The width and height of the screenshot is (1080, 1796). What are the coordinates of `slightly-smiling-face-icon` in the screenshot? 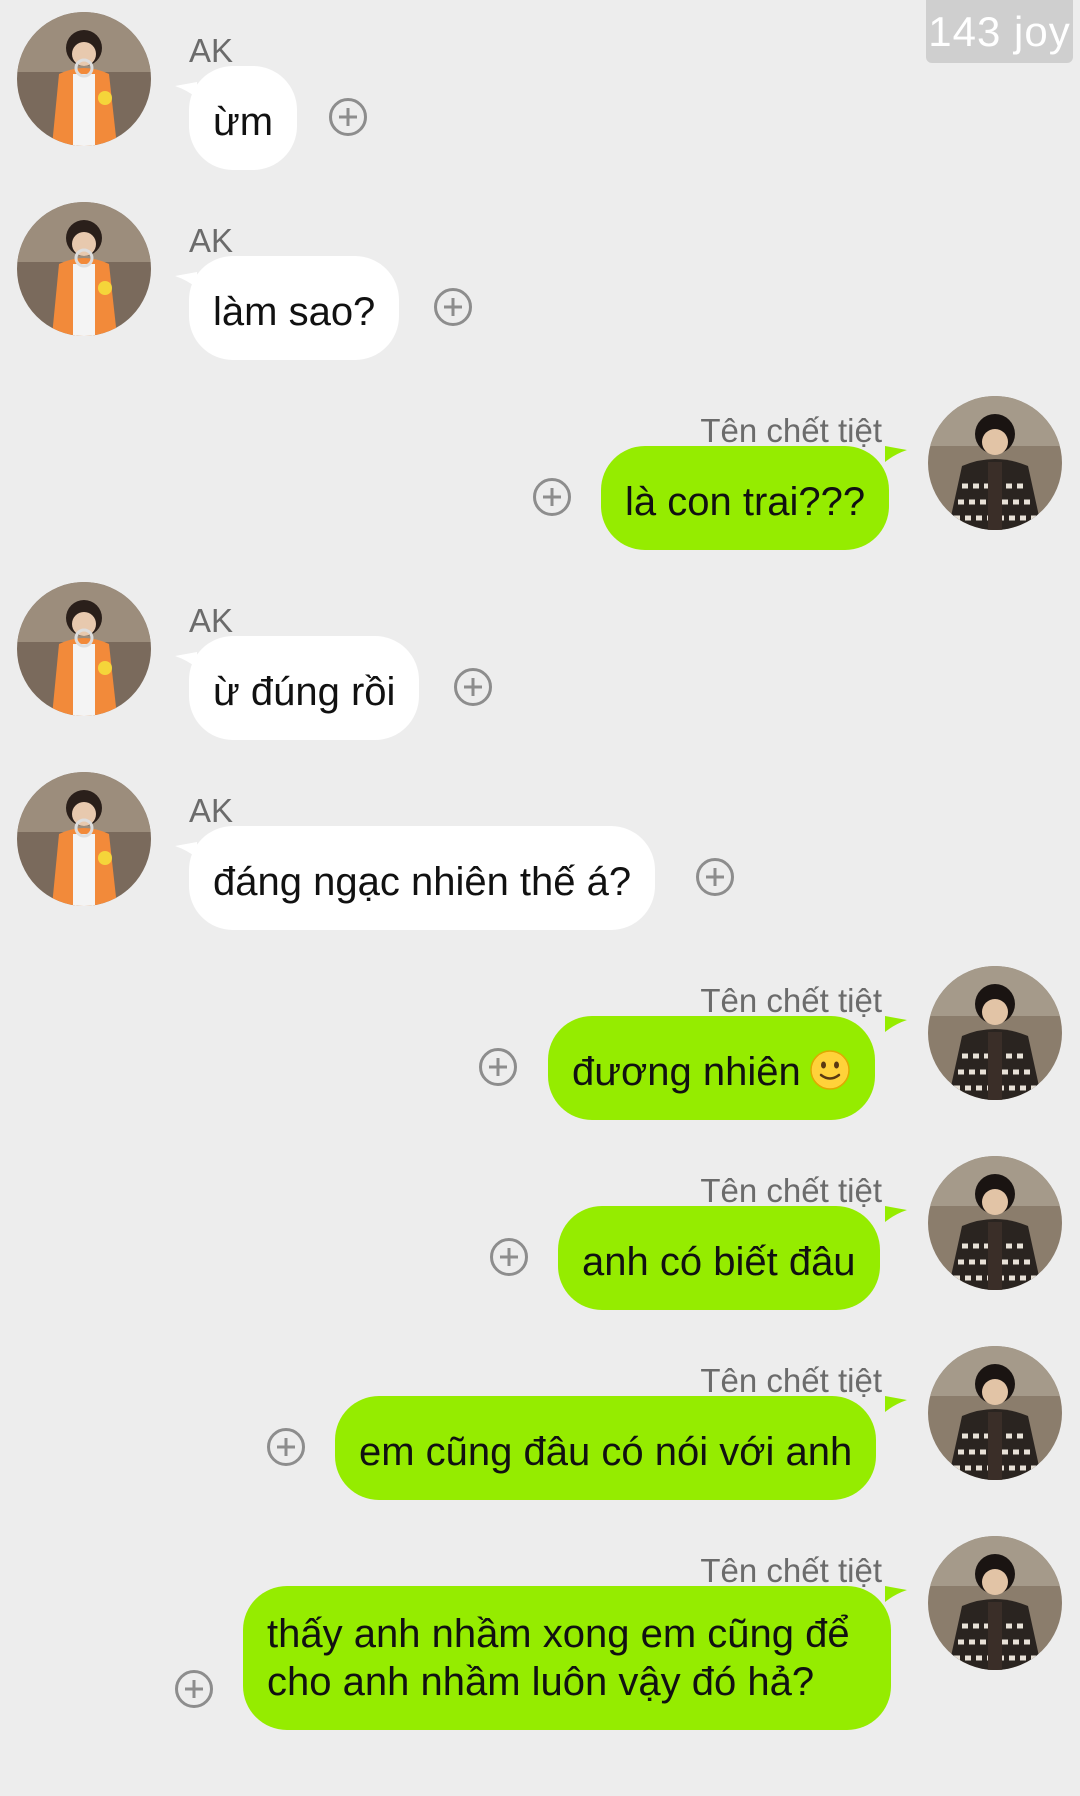 It's located at (830, 1070).